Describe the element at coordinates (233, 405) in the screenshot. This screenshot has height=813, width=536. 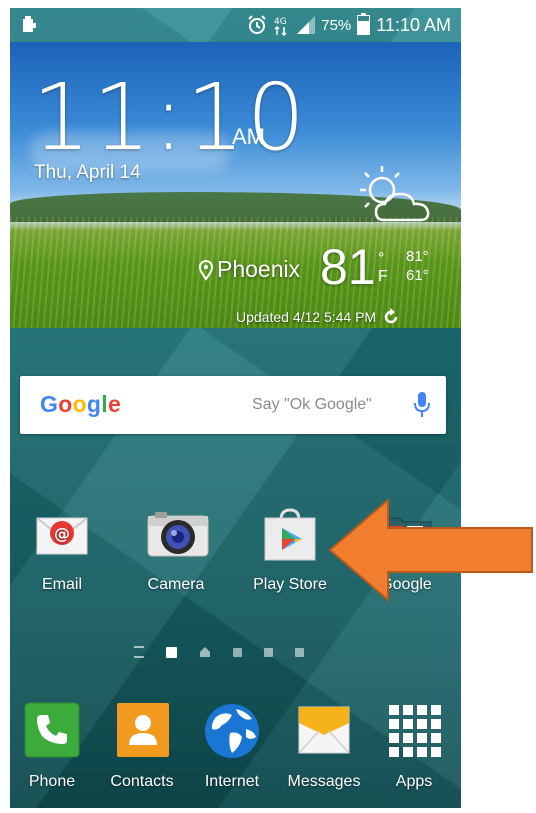
I see `google-search-bar: Google Say "Ok Google"` at that location.